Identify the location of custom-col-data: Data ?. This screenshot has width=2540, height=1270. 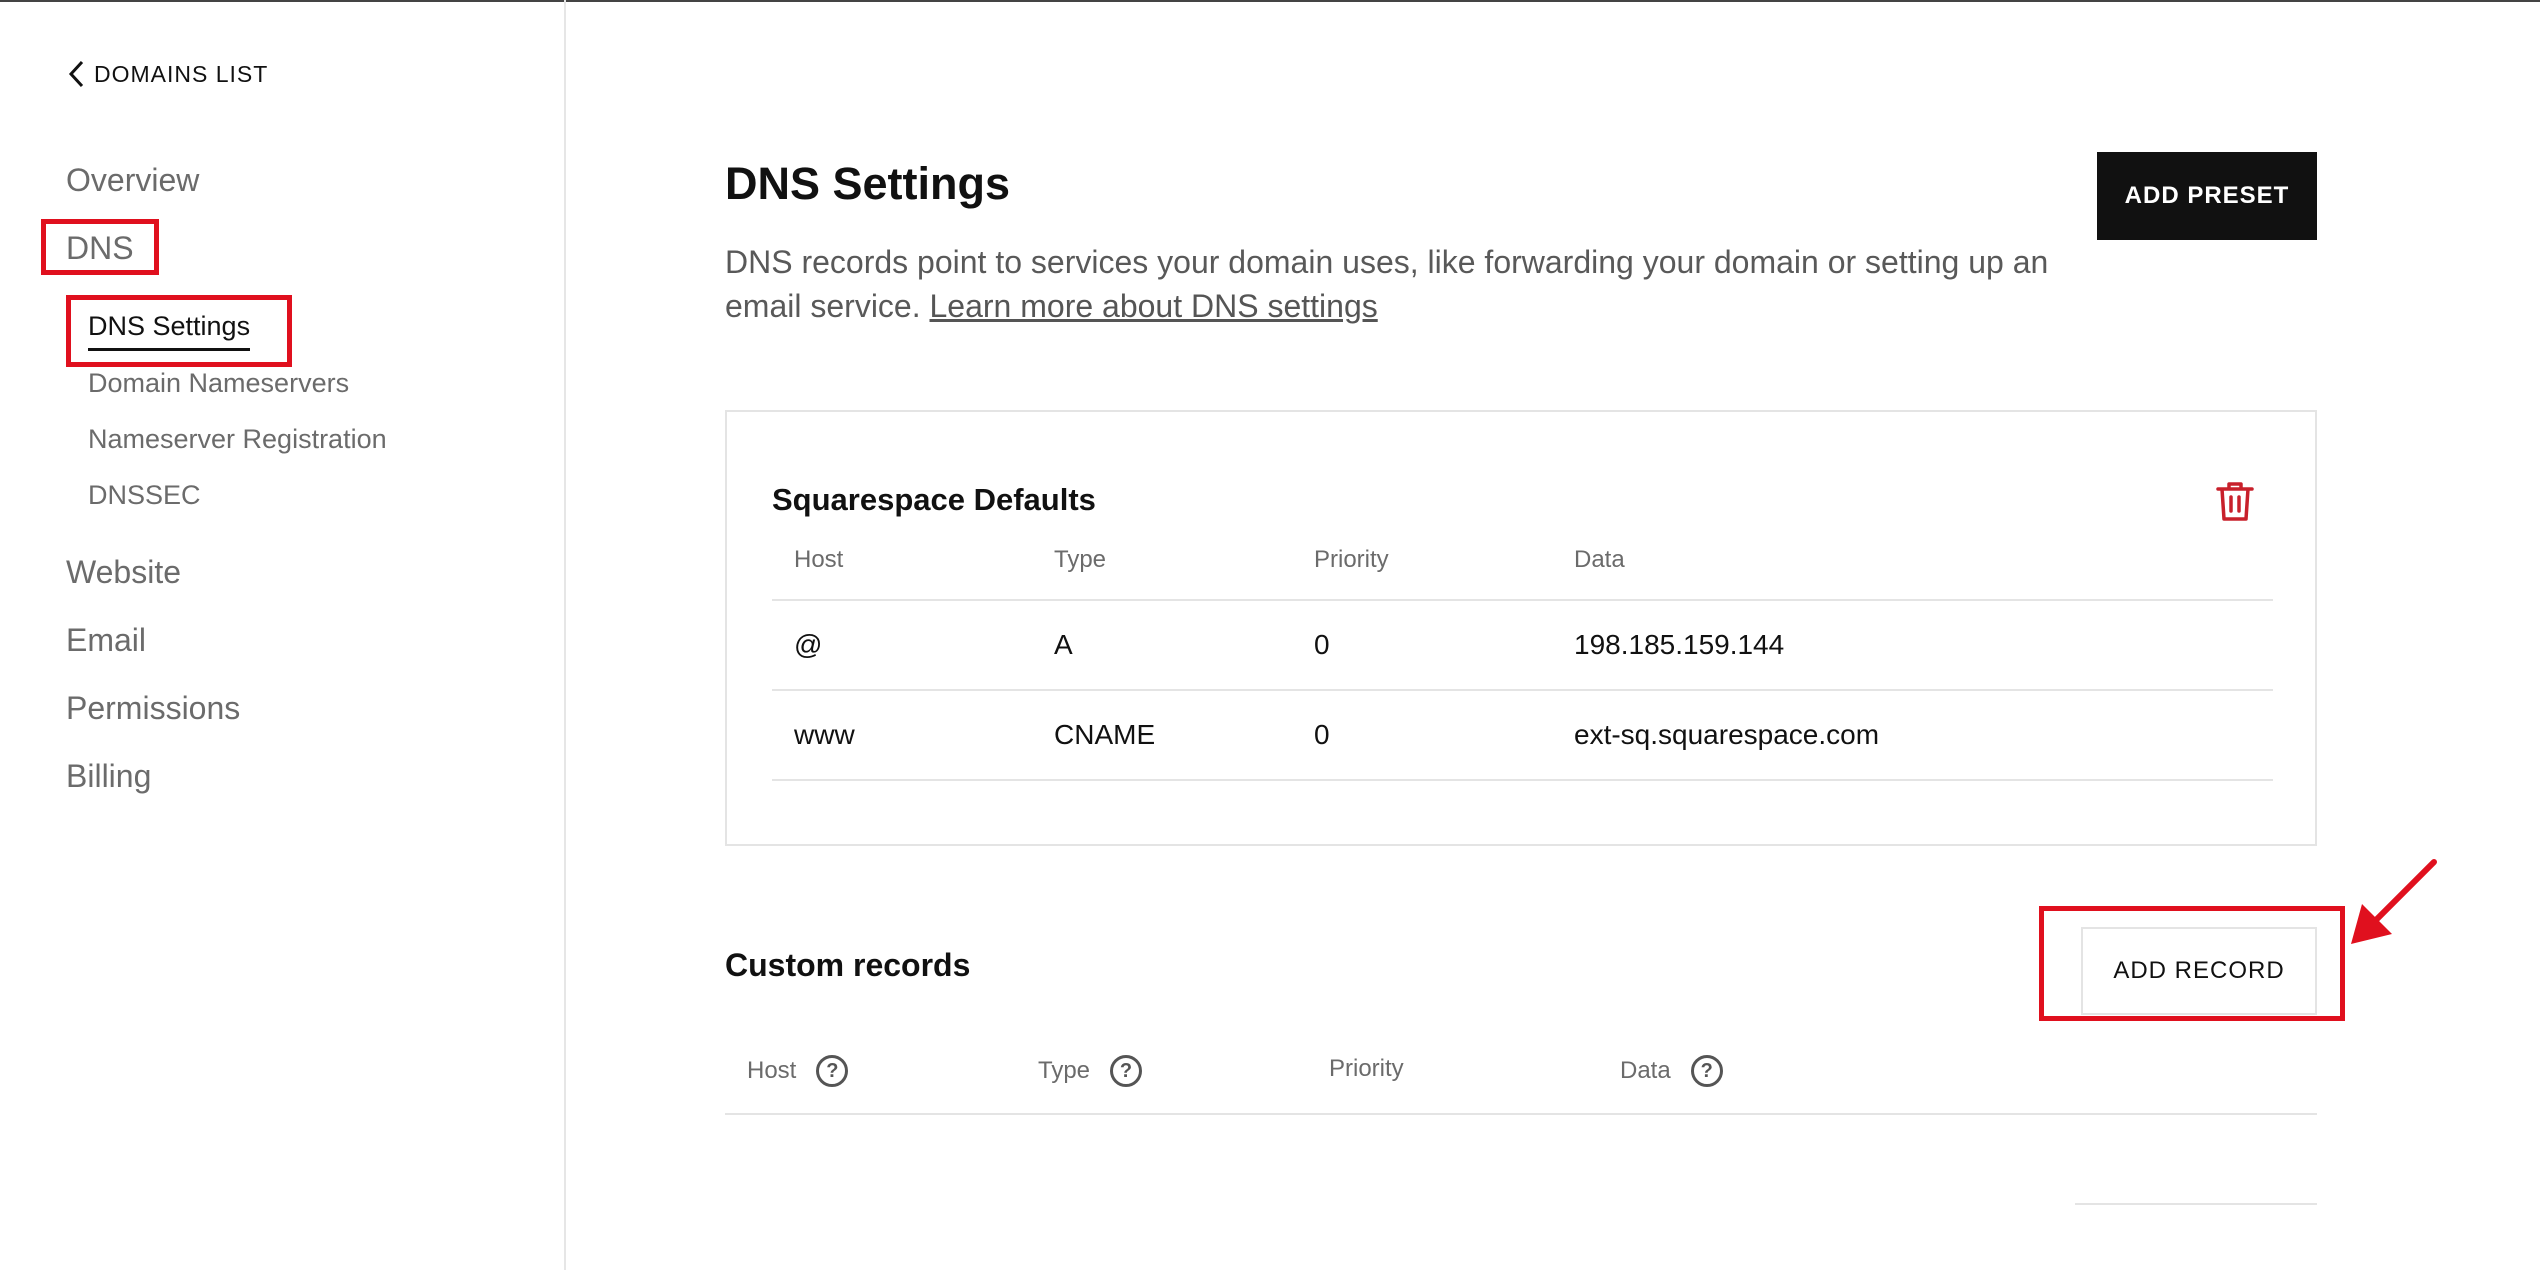
(1671, 1071).